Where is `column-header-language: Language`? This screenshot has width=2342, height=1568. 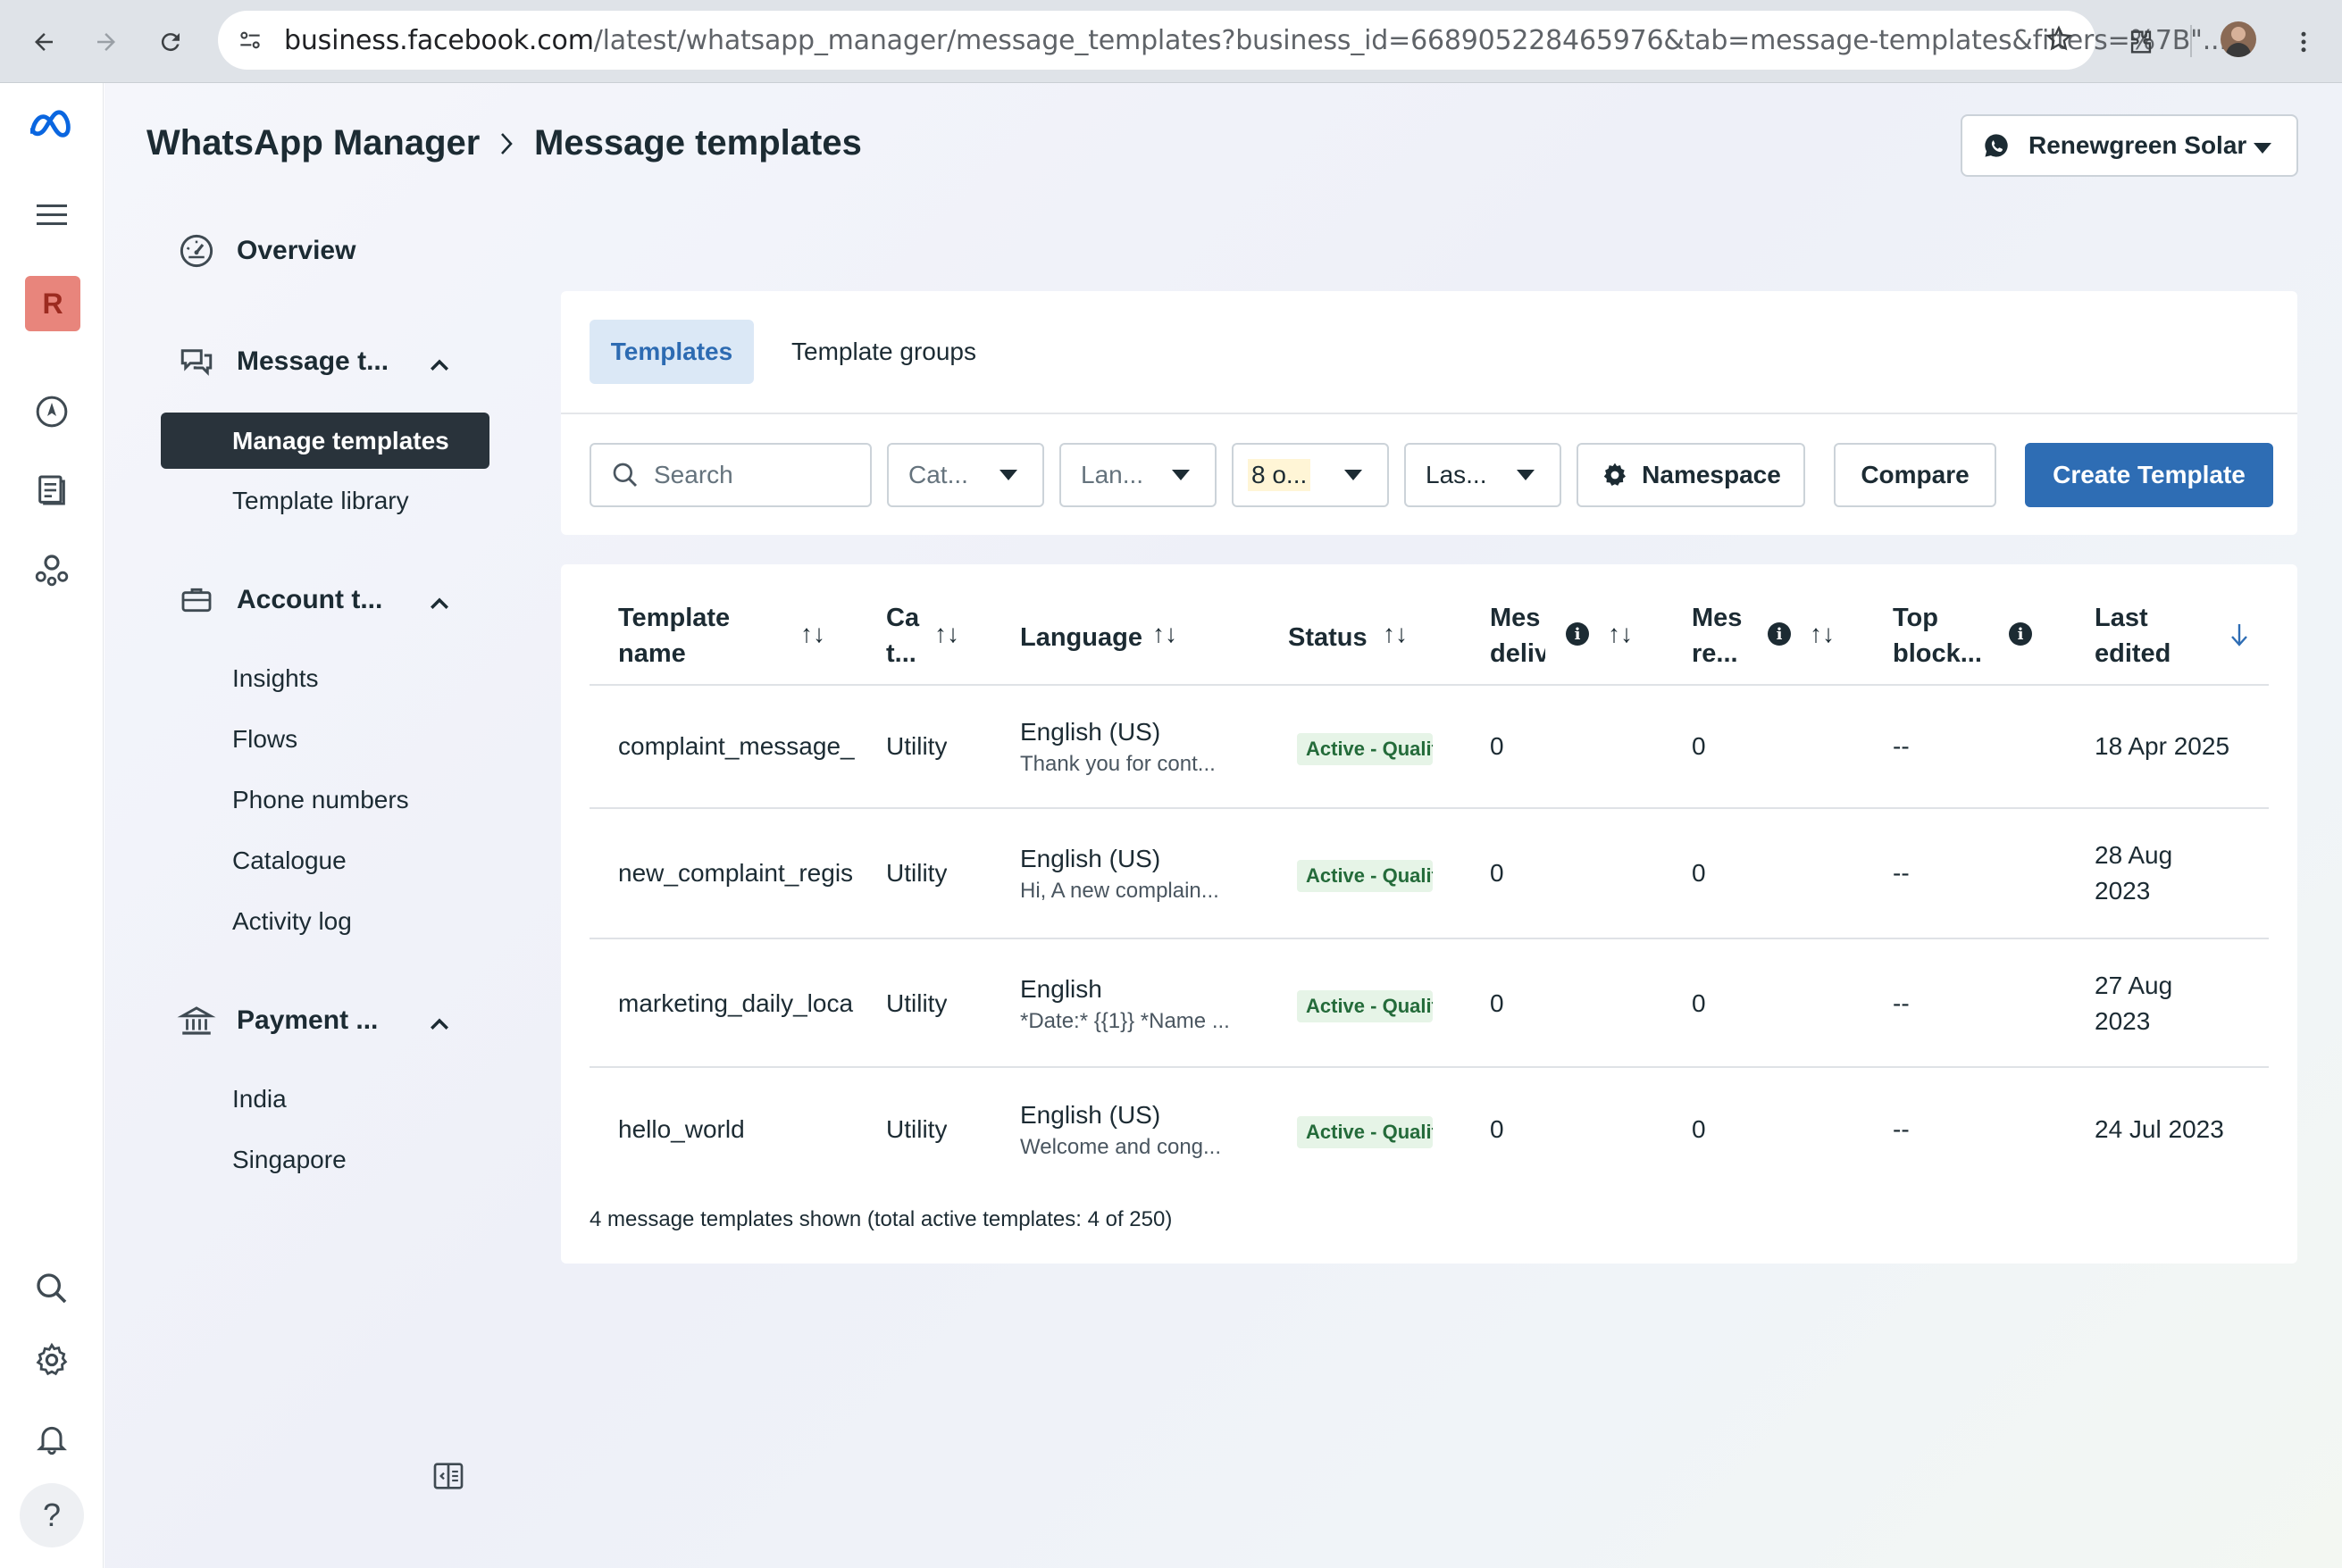
column-header-language: Language is located at coordinates (1081, 638).